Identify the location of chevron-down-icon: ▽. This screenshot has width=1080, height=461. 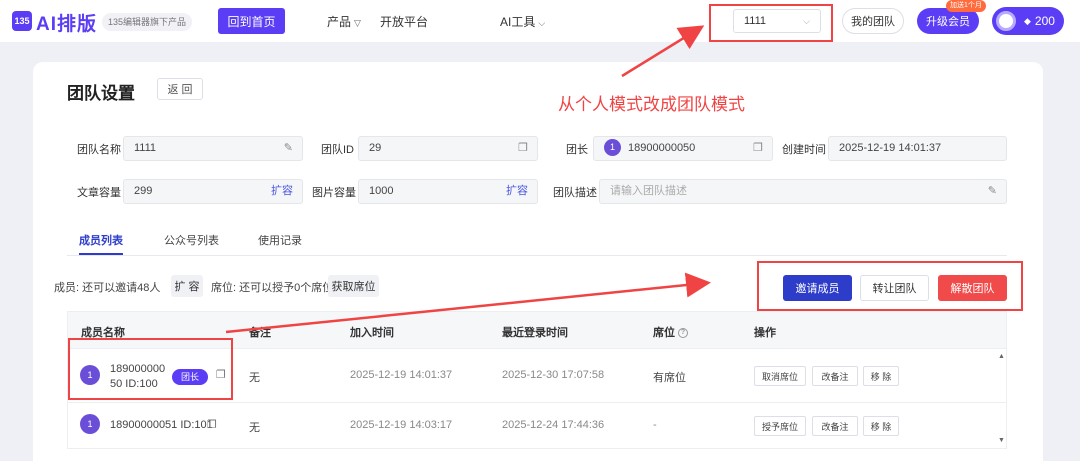
(357, 23).